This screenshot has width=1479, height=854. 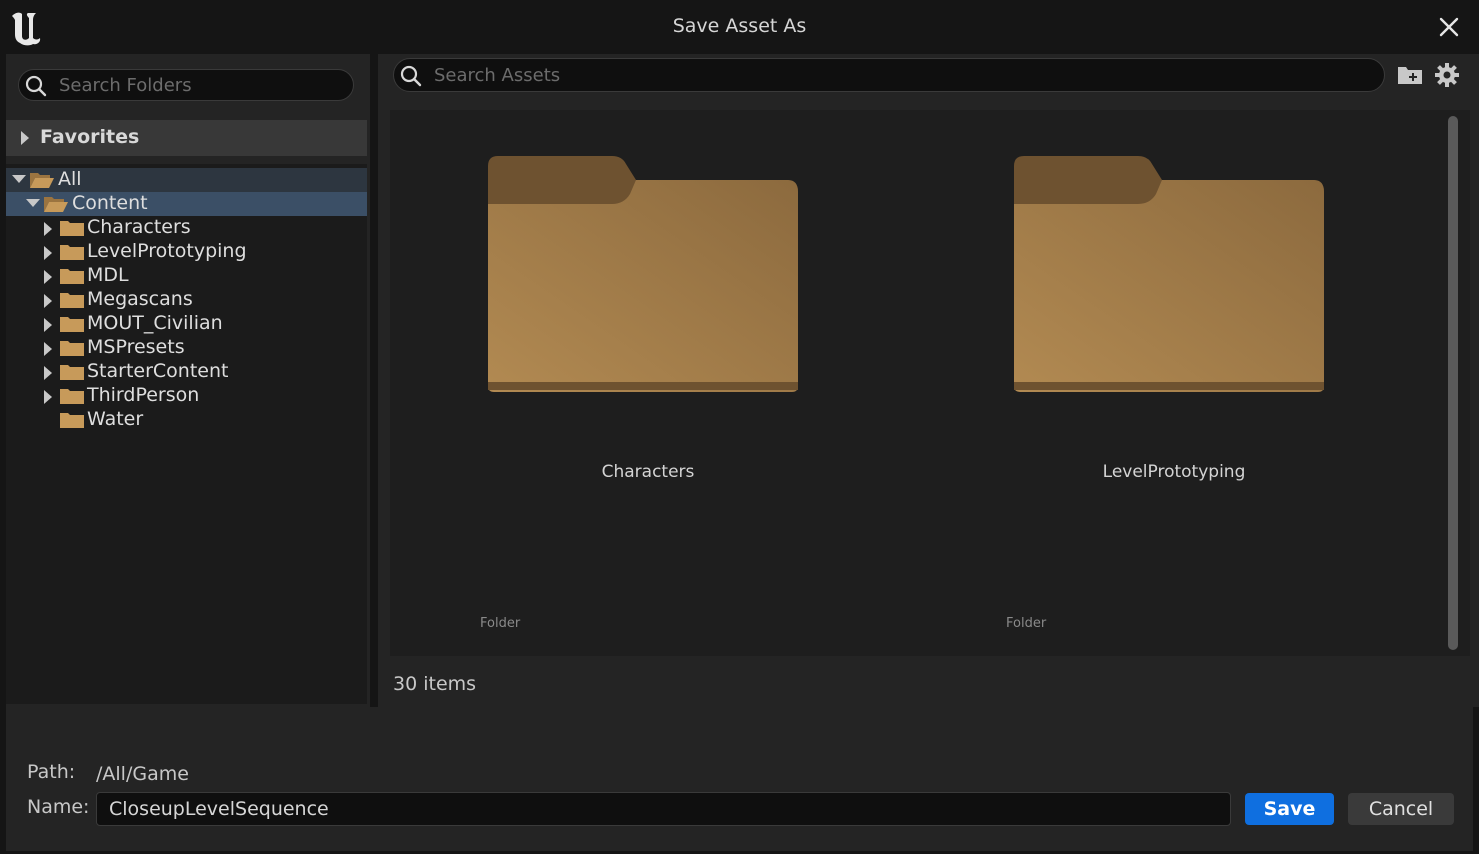 I want to click on search-folders-box, so click(x=186, y=85).